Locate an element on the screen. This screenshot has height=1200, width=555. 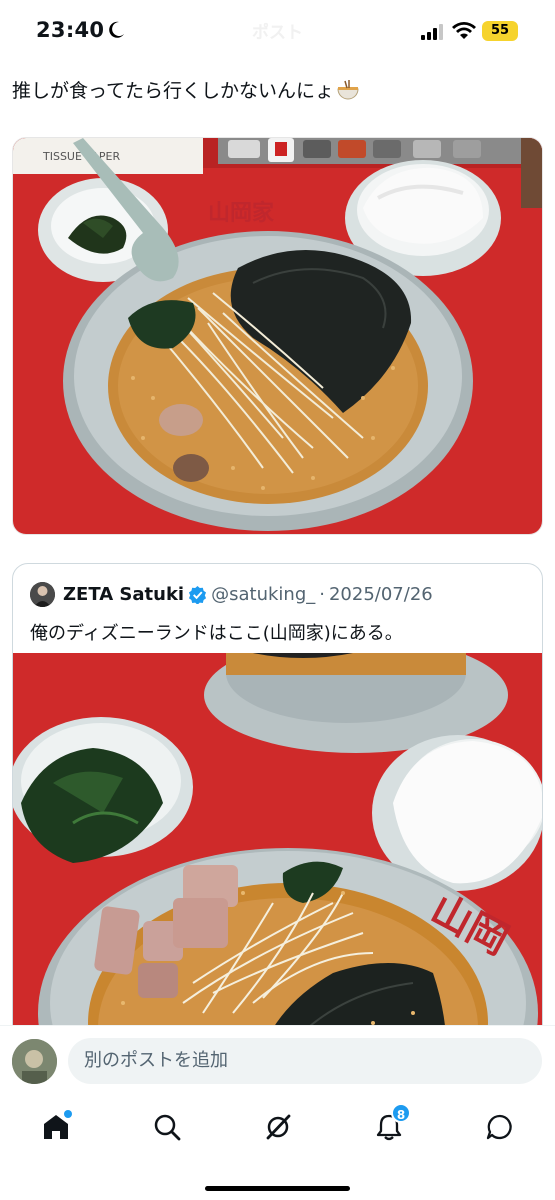
quote-handle: @satuking_ is located at coordinates (263, 594).